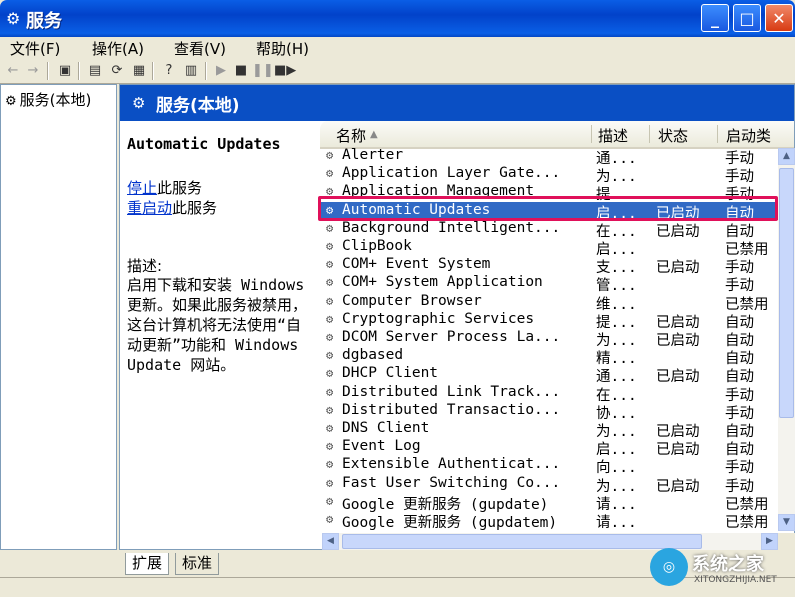  I want to click on minimize-button: _, so click(715, 18).